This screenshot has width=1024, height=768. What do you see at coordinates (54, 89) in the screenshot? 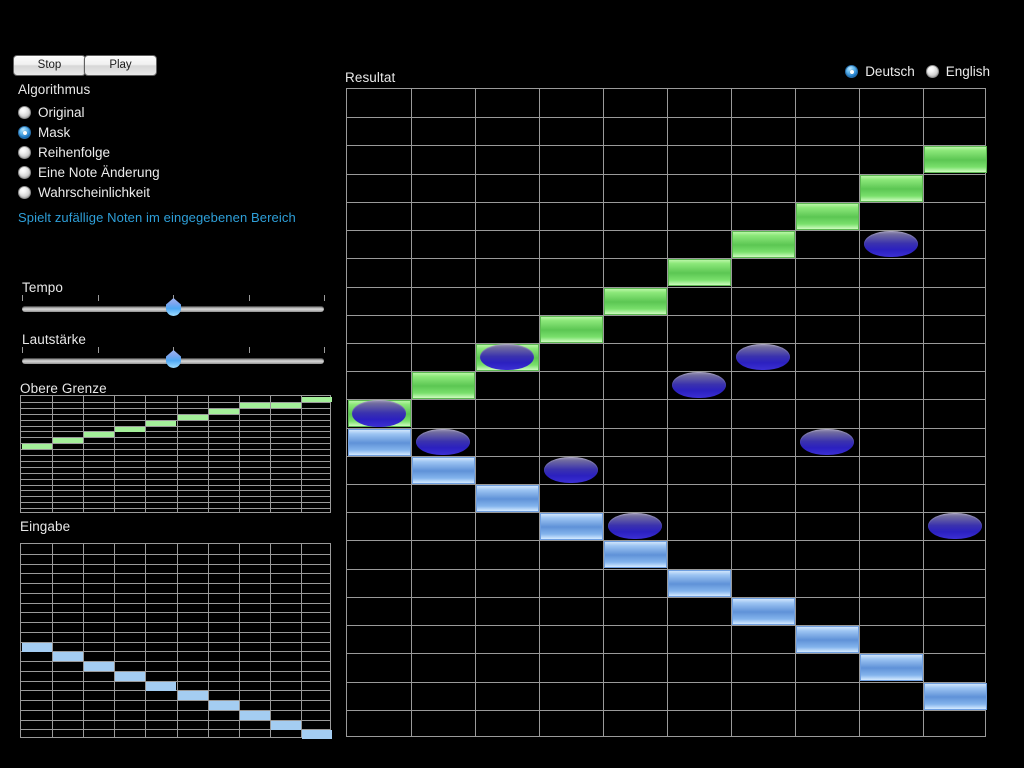
I see `algorithm-section-title: Algorithmus` at bounding box center [54, 89].